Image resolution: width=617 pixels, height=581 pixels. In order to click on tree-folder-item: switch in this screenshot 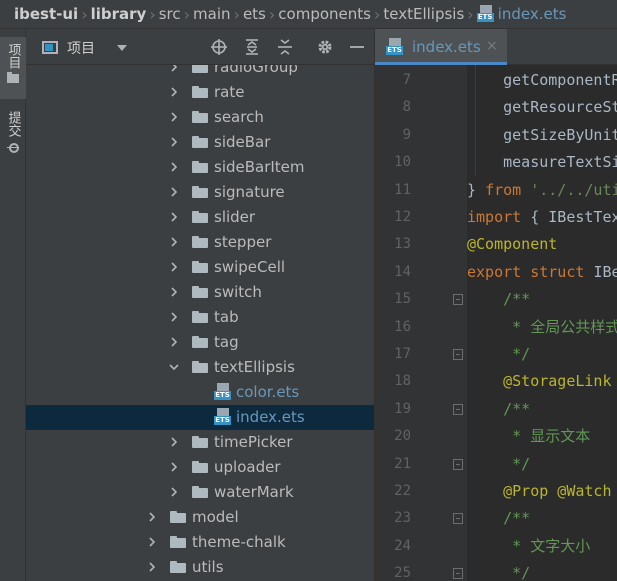, I will do `click(200, 292)`.